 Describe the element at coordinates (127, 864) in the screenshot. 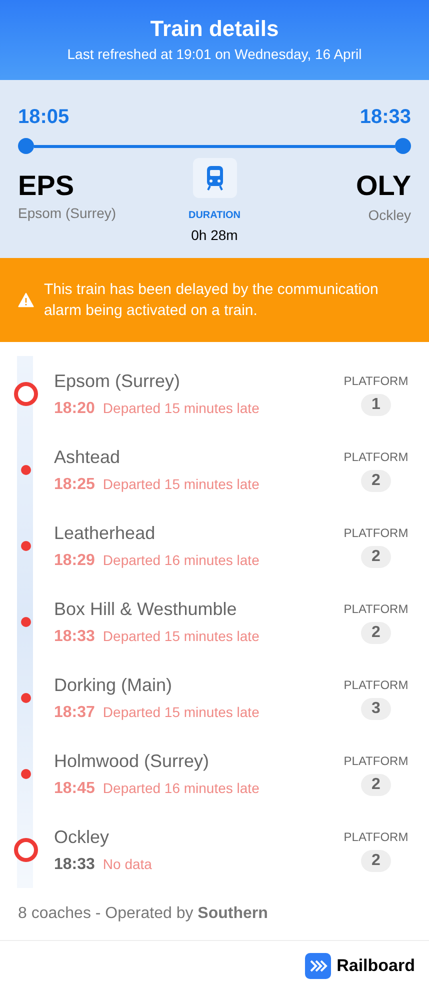

I see `stop-status: No data` at that location.